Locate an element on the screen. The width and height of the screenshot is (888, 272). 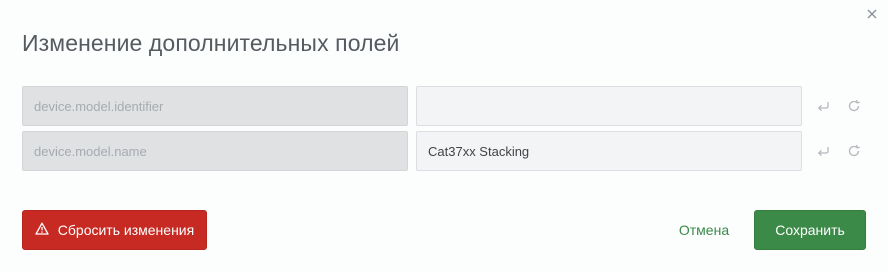
reset-changes-button: Сбросить изменения is located at coordinates (114, 230).